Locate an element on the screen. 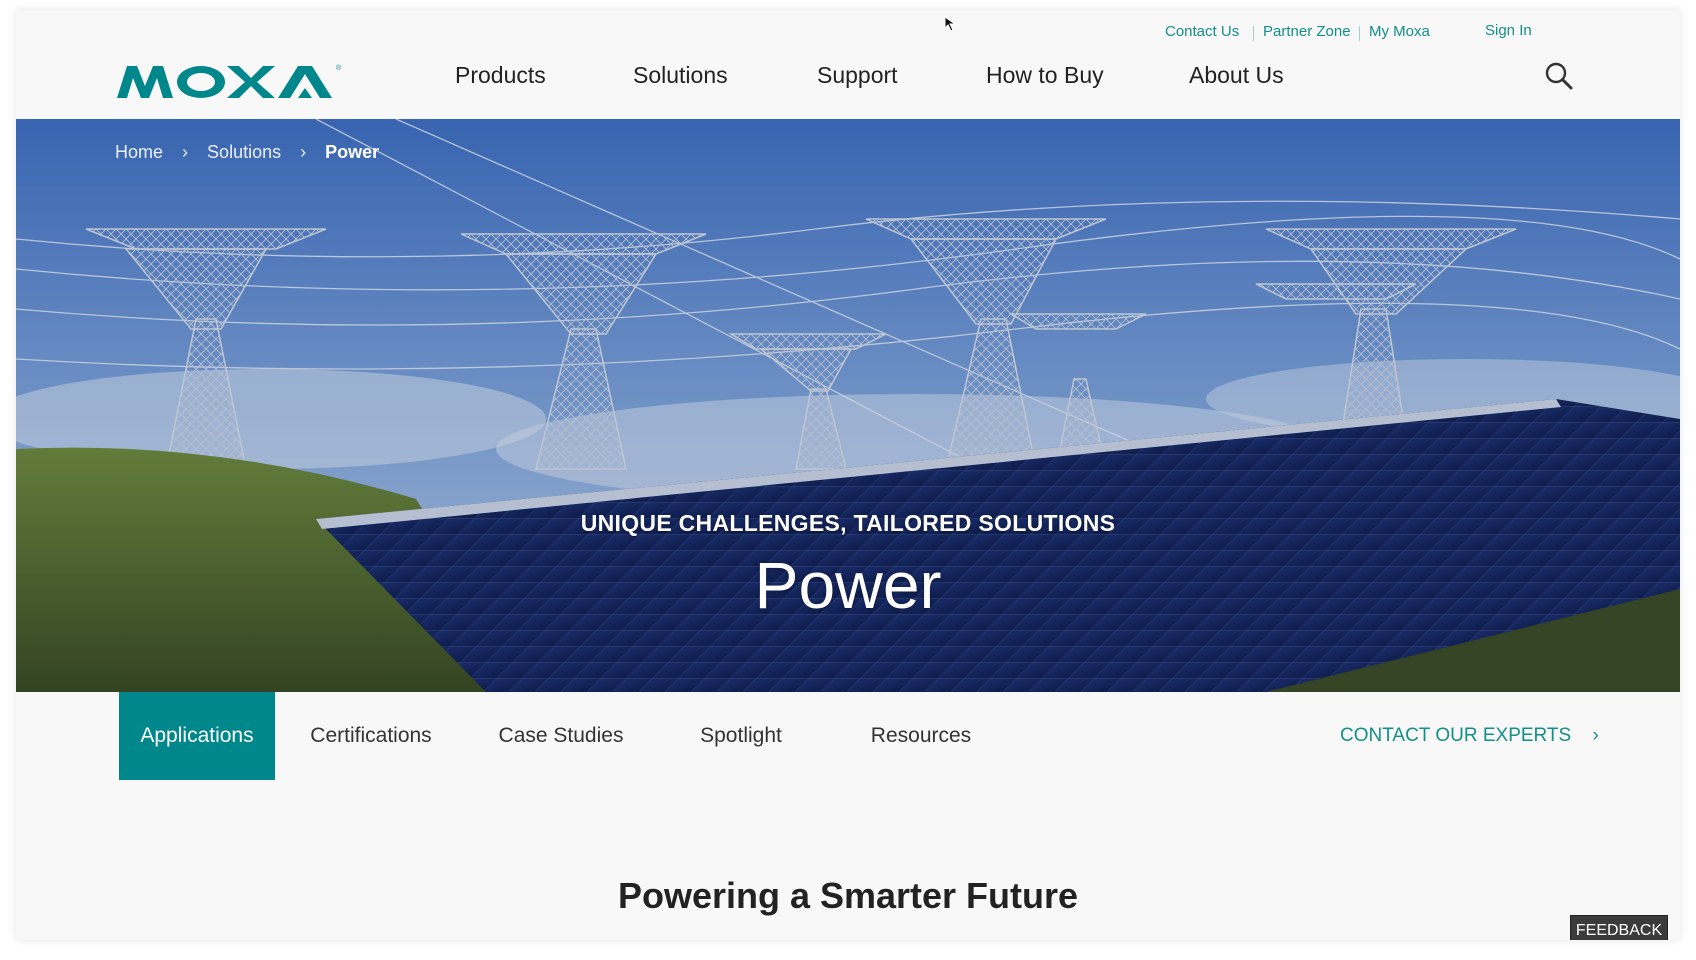 The height and width of the screenshot is (960, 1696). tab-applications: Applications is located at coordinates (197, 736).